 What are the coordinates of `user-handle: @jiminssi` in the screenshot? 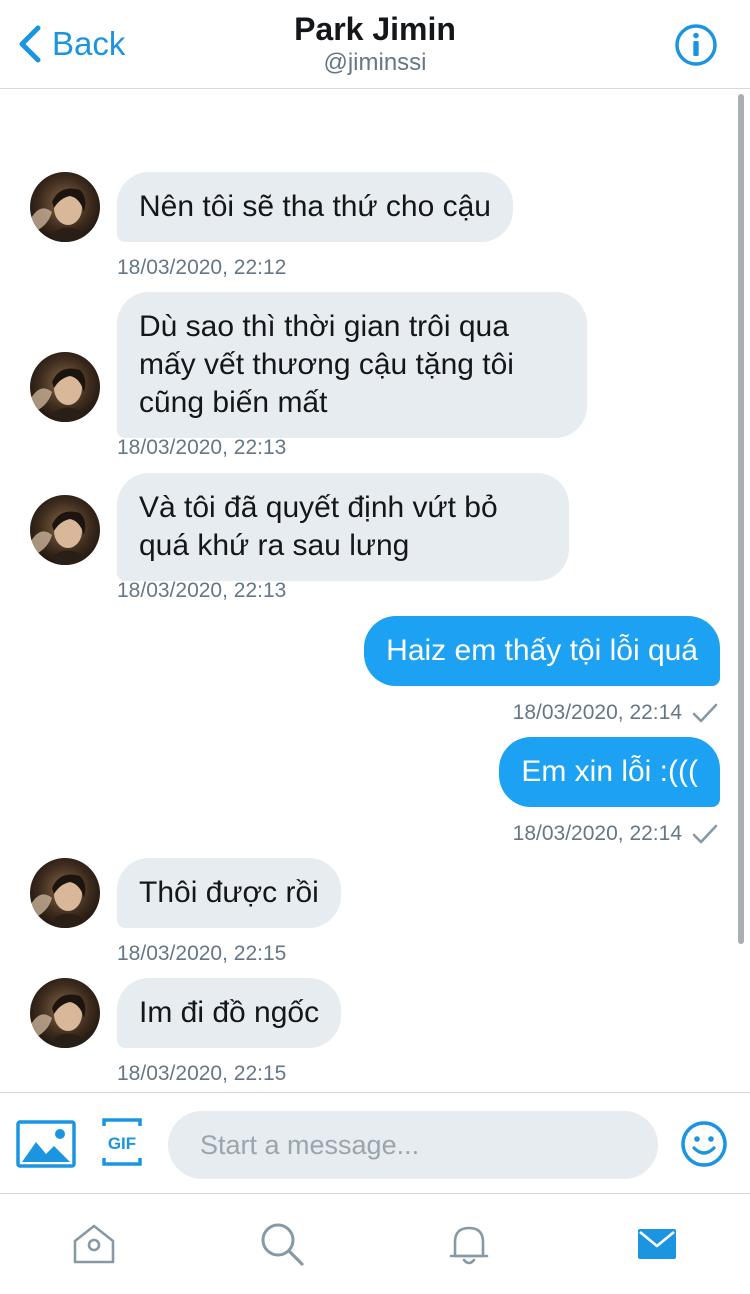 It's located at (375, 62).